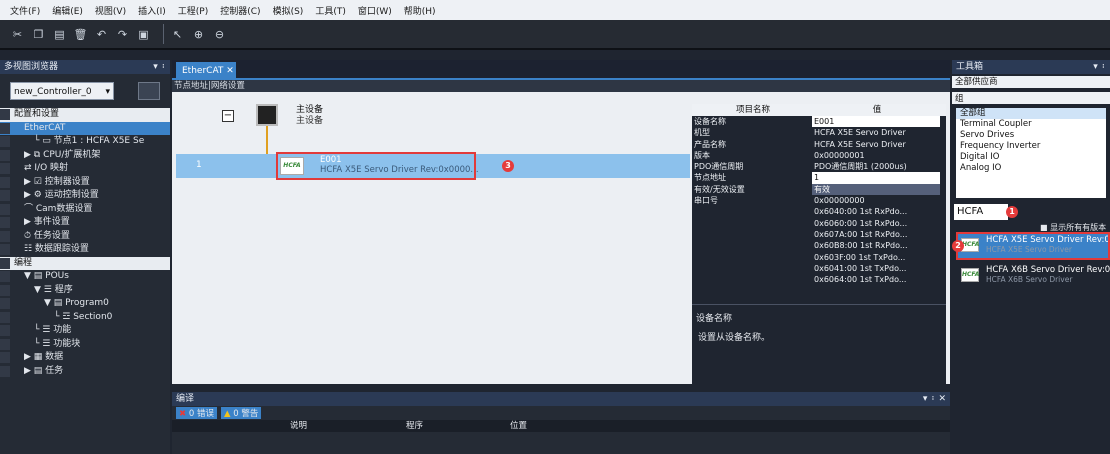 The image size is (1110, 454). I want to click on property-row: 串口号 0x00000000, so click(819, 200).